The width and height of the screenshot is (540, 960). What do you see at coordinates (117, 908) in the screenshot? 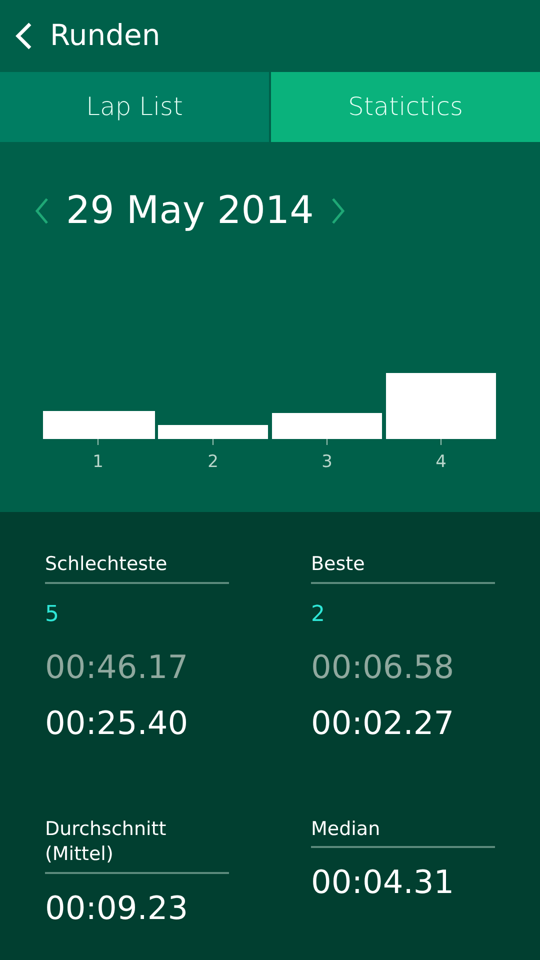
I see `stat-time: 00:09.23` at bounding box center [117, 908].